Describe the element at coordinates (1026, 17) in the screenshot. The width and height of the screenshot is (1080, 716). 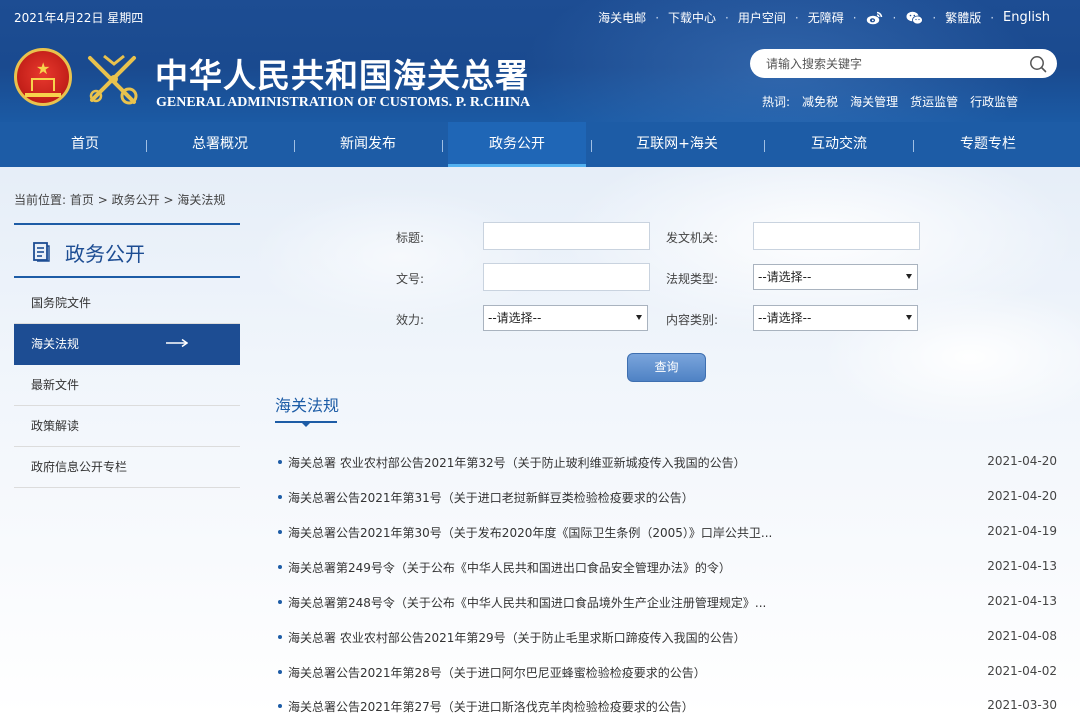
I see `lang-english: English` at that location.